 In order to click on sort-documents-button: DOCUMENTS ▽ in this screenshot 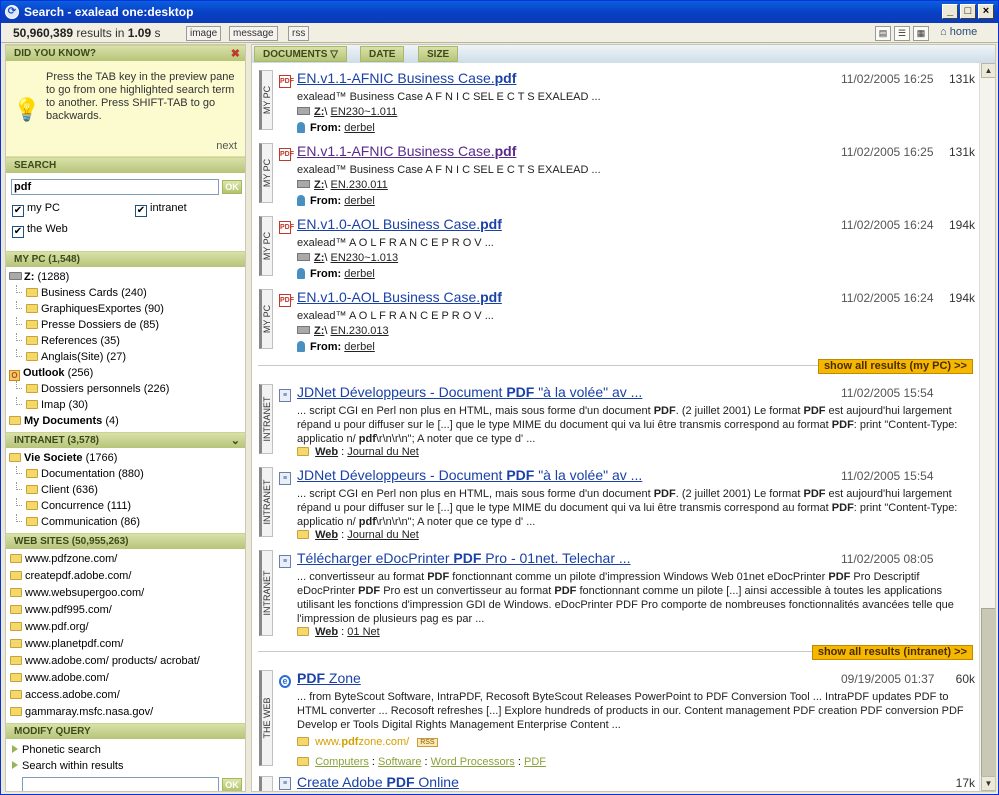, I will do `click(300, 54)`.